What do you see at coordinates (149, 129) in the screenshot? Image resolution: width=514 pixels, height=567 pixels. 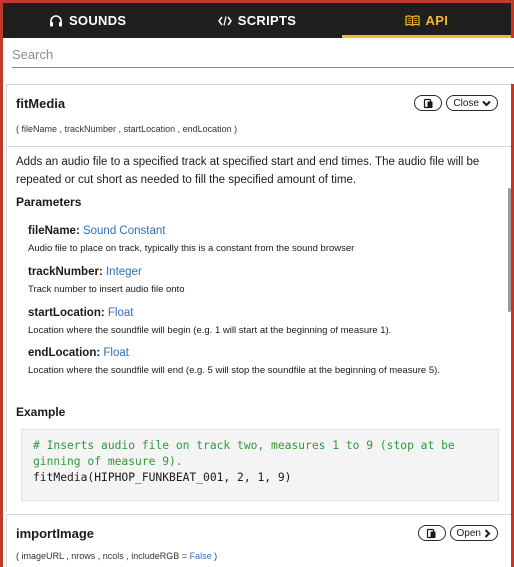 I see `sig-param: startLocation` at bounding box center [149, 129].